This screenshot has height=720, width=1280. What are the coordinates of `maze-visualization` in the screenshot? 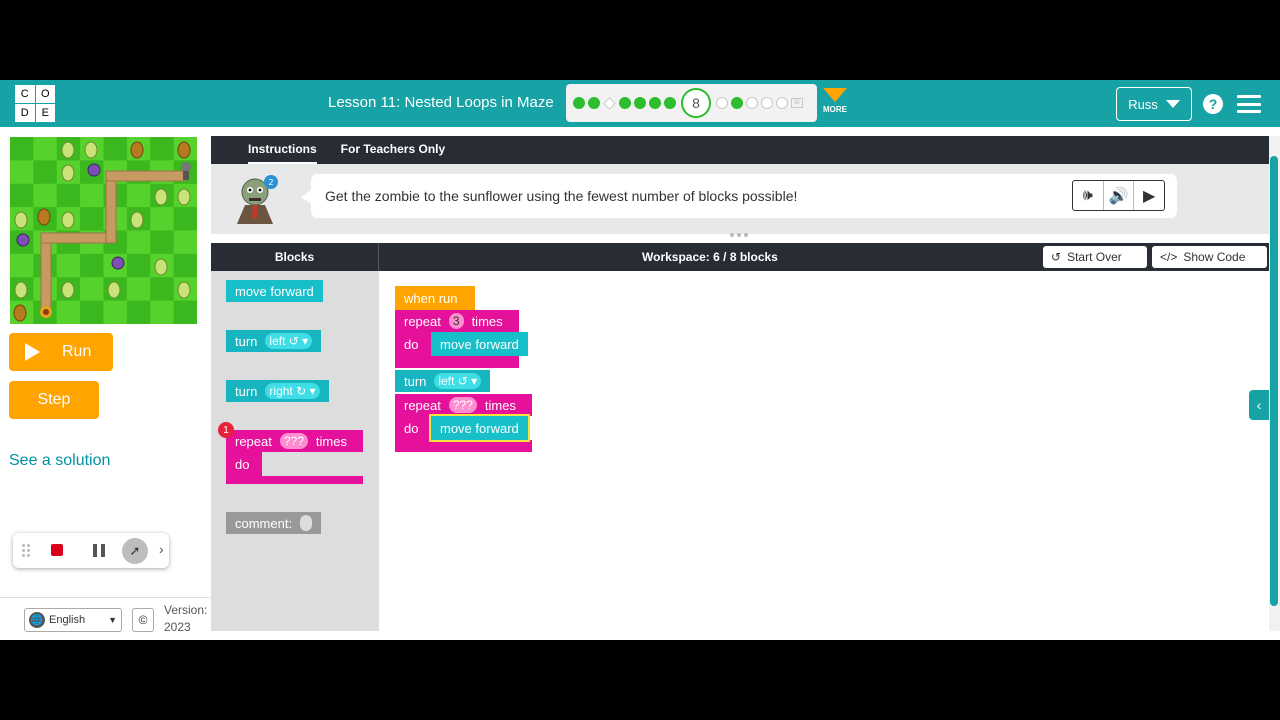 It's located at (103, 230).